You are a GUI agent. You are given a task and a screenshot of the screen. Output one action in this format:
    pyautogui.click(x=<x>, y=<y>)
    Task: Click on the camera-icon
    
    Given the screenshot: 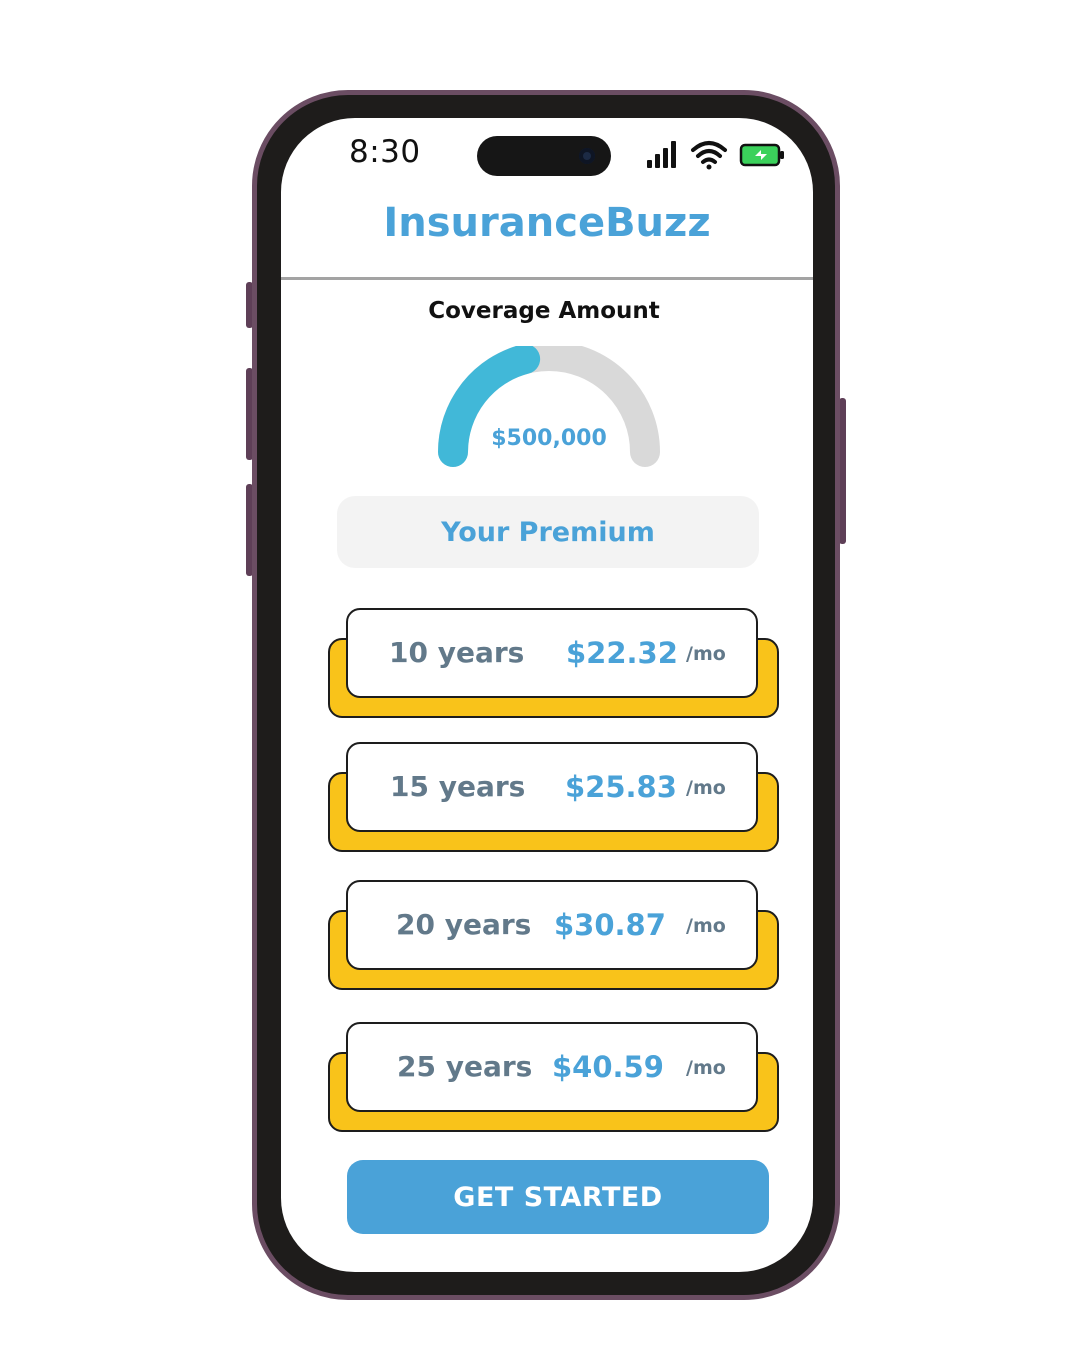 What is the action you would take?
    pyautogui.click(x=587, y=156)
    